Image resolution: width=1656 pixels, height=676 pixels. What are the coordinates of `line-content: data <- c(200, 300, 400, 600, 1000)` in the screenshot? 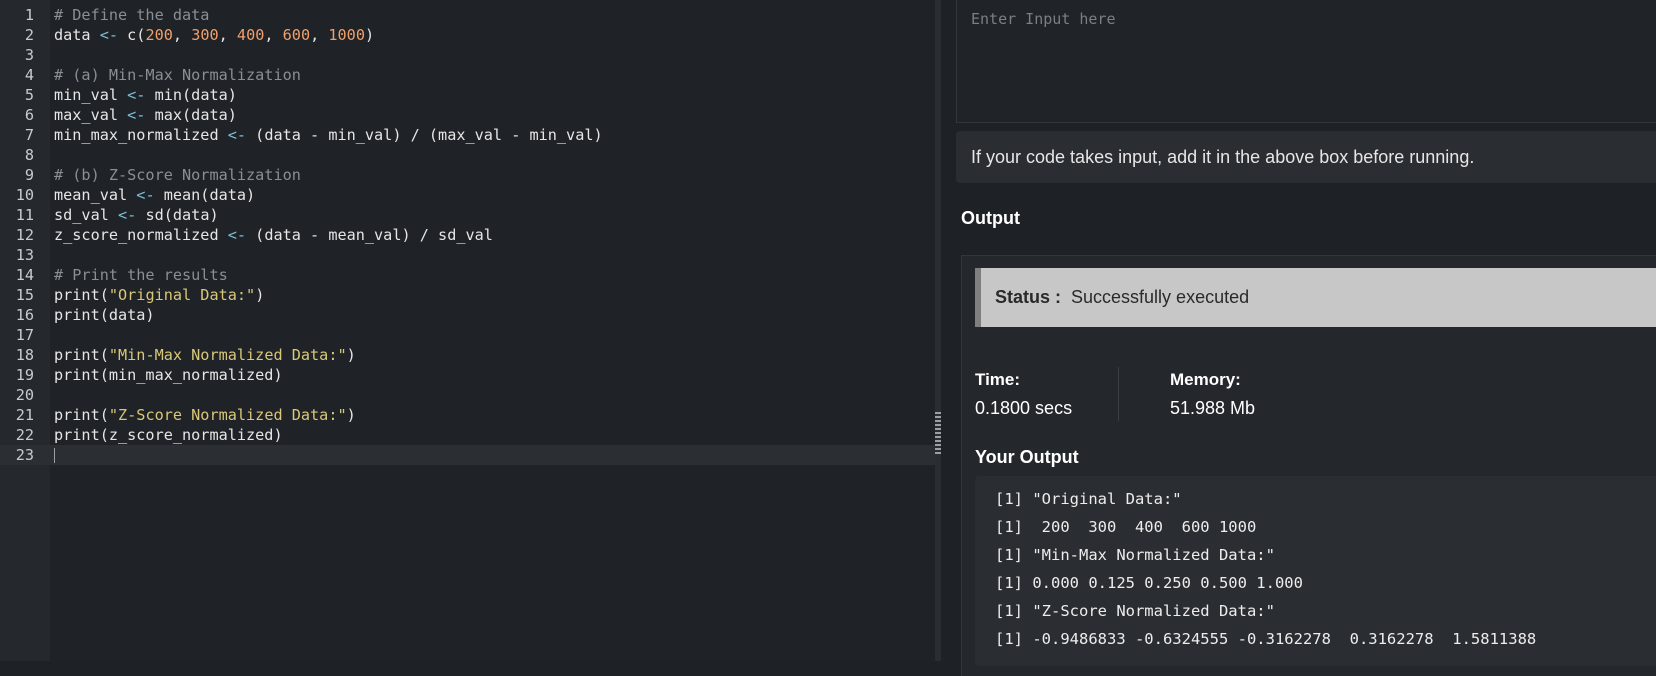 It's located at (214, 35).